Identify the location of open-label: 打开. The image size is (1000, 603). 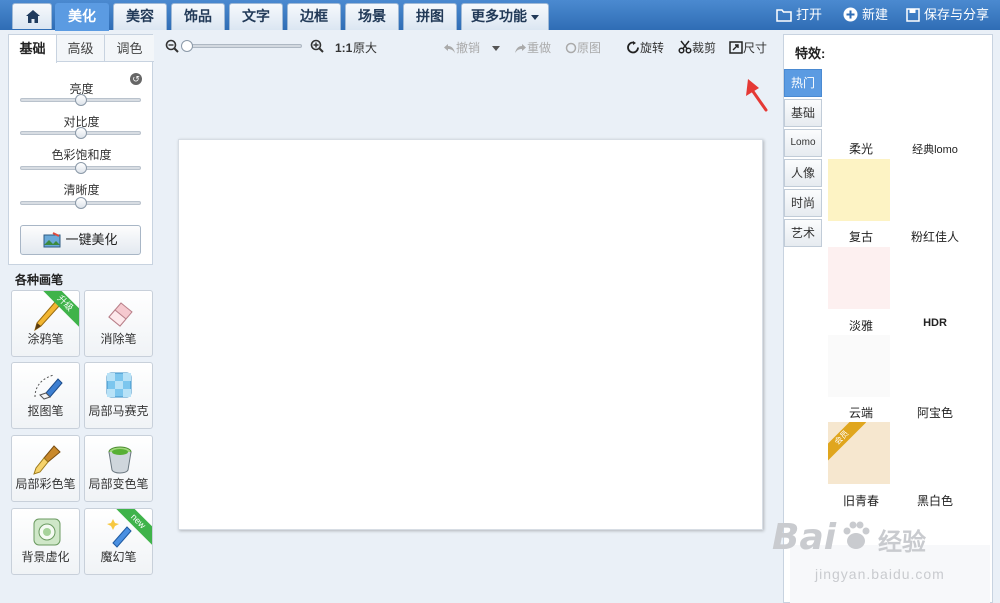
(809, 14).